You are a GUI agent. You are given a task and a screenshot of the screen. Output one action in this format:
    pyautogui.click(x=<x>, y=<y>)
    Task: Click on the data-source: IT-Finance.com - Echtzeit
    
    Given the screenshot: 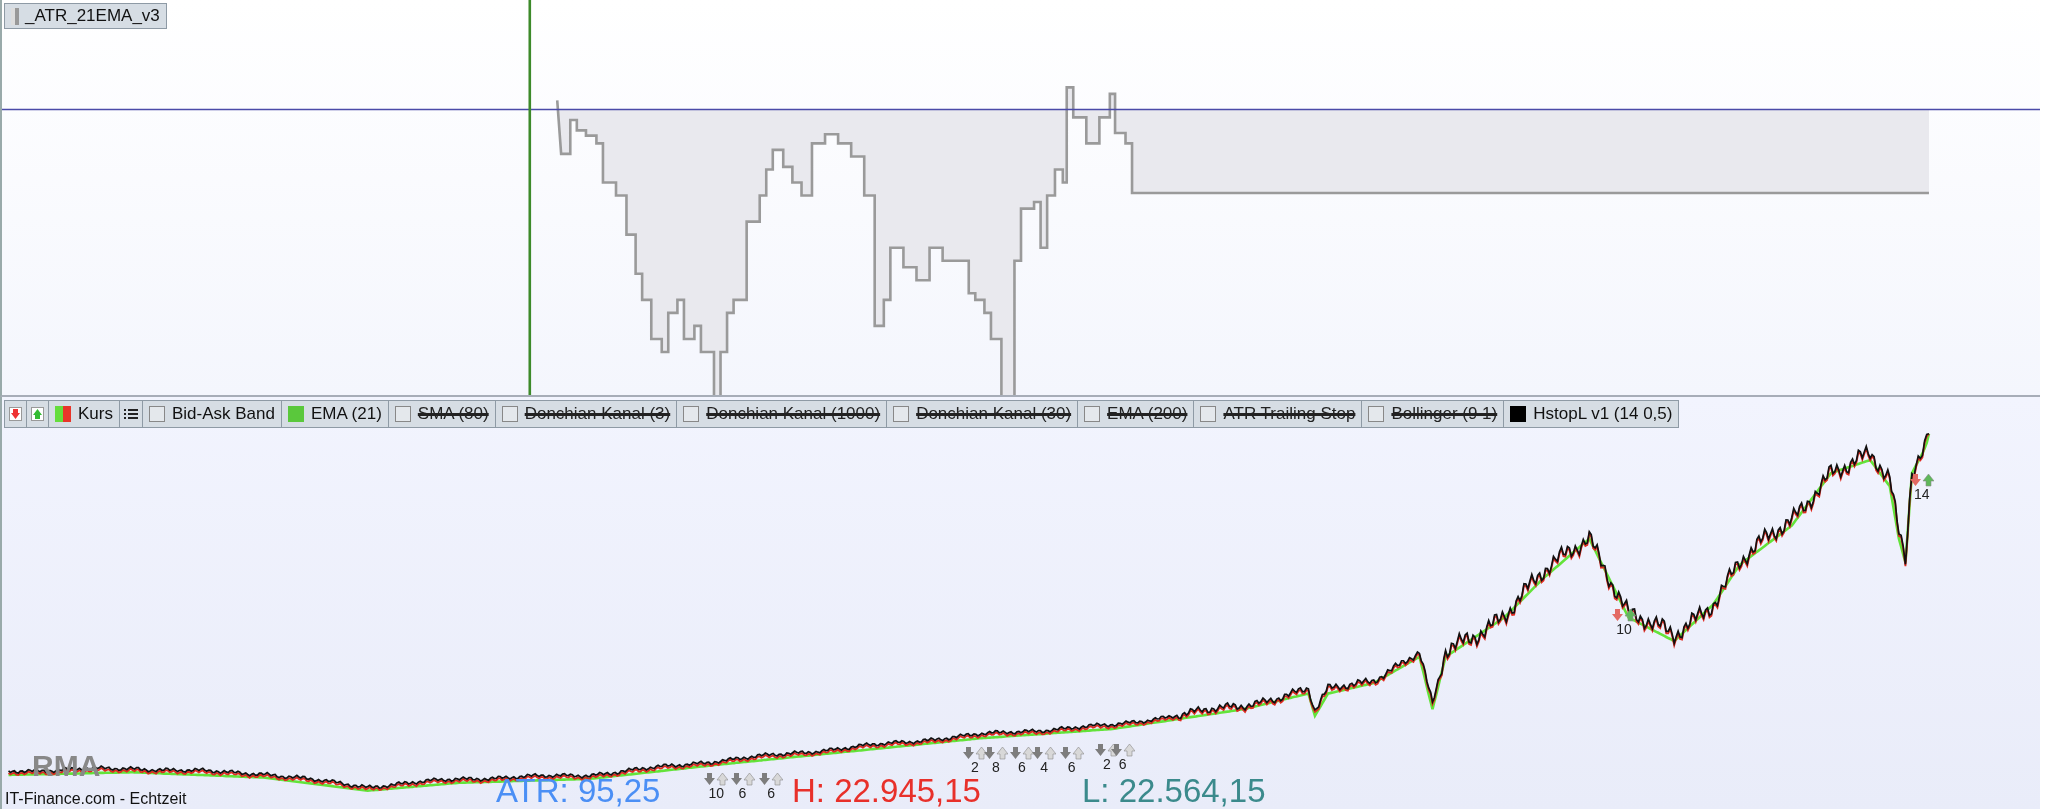 What is the action you would take?
    pyautogui.click(x=96, y=799)
    